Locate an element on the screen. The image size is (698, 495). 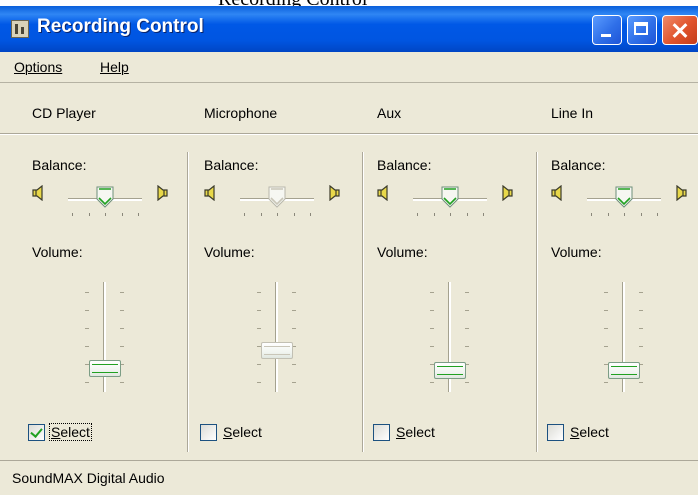
minimize-button is located at coordinates (607, 30).